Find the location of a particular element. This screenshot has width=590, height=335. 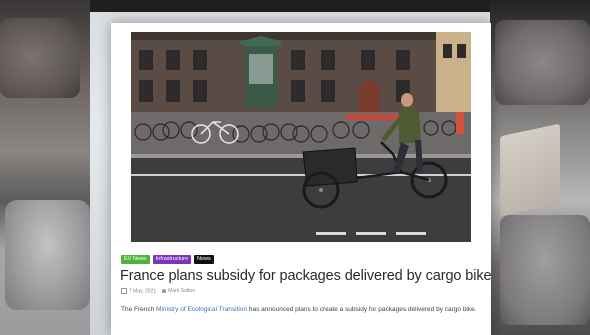

tag-news: News is located at coordinates (204, 259).